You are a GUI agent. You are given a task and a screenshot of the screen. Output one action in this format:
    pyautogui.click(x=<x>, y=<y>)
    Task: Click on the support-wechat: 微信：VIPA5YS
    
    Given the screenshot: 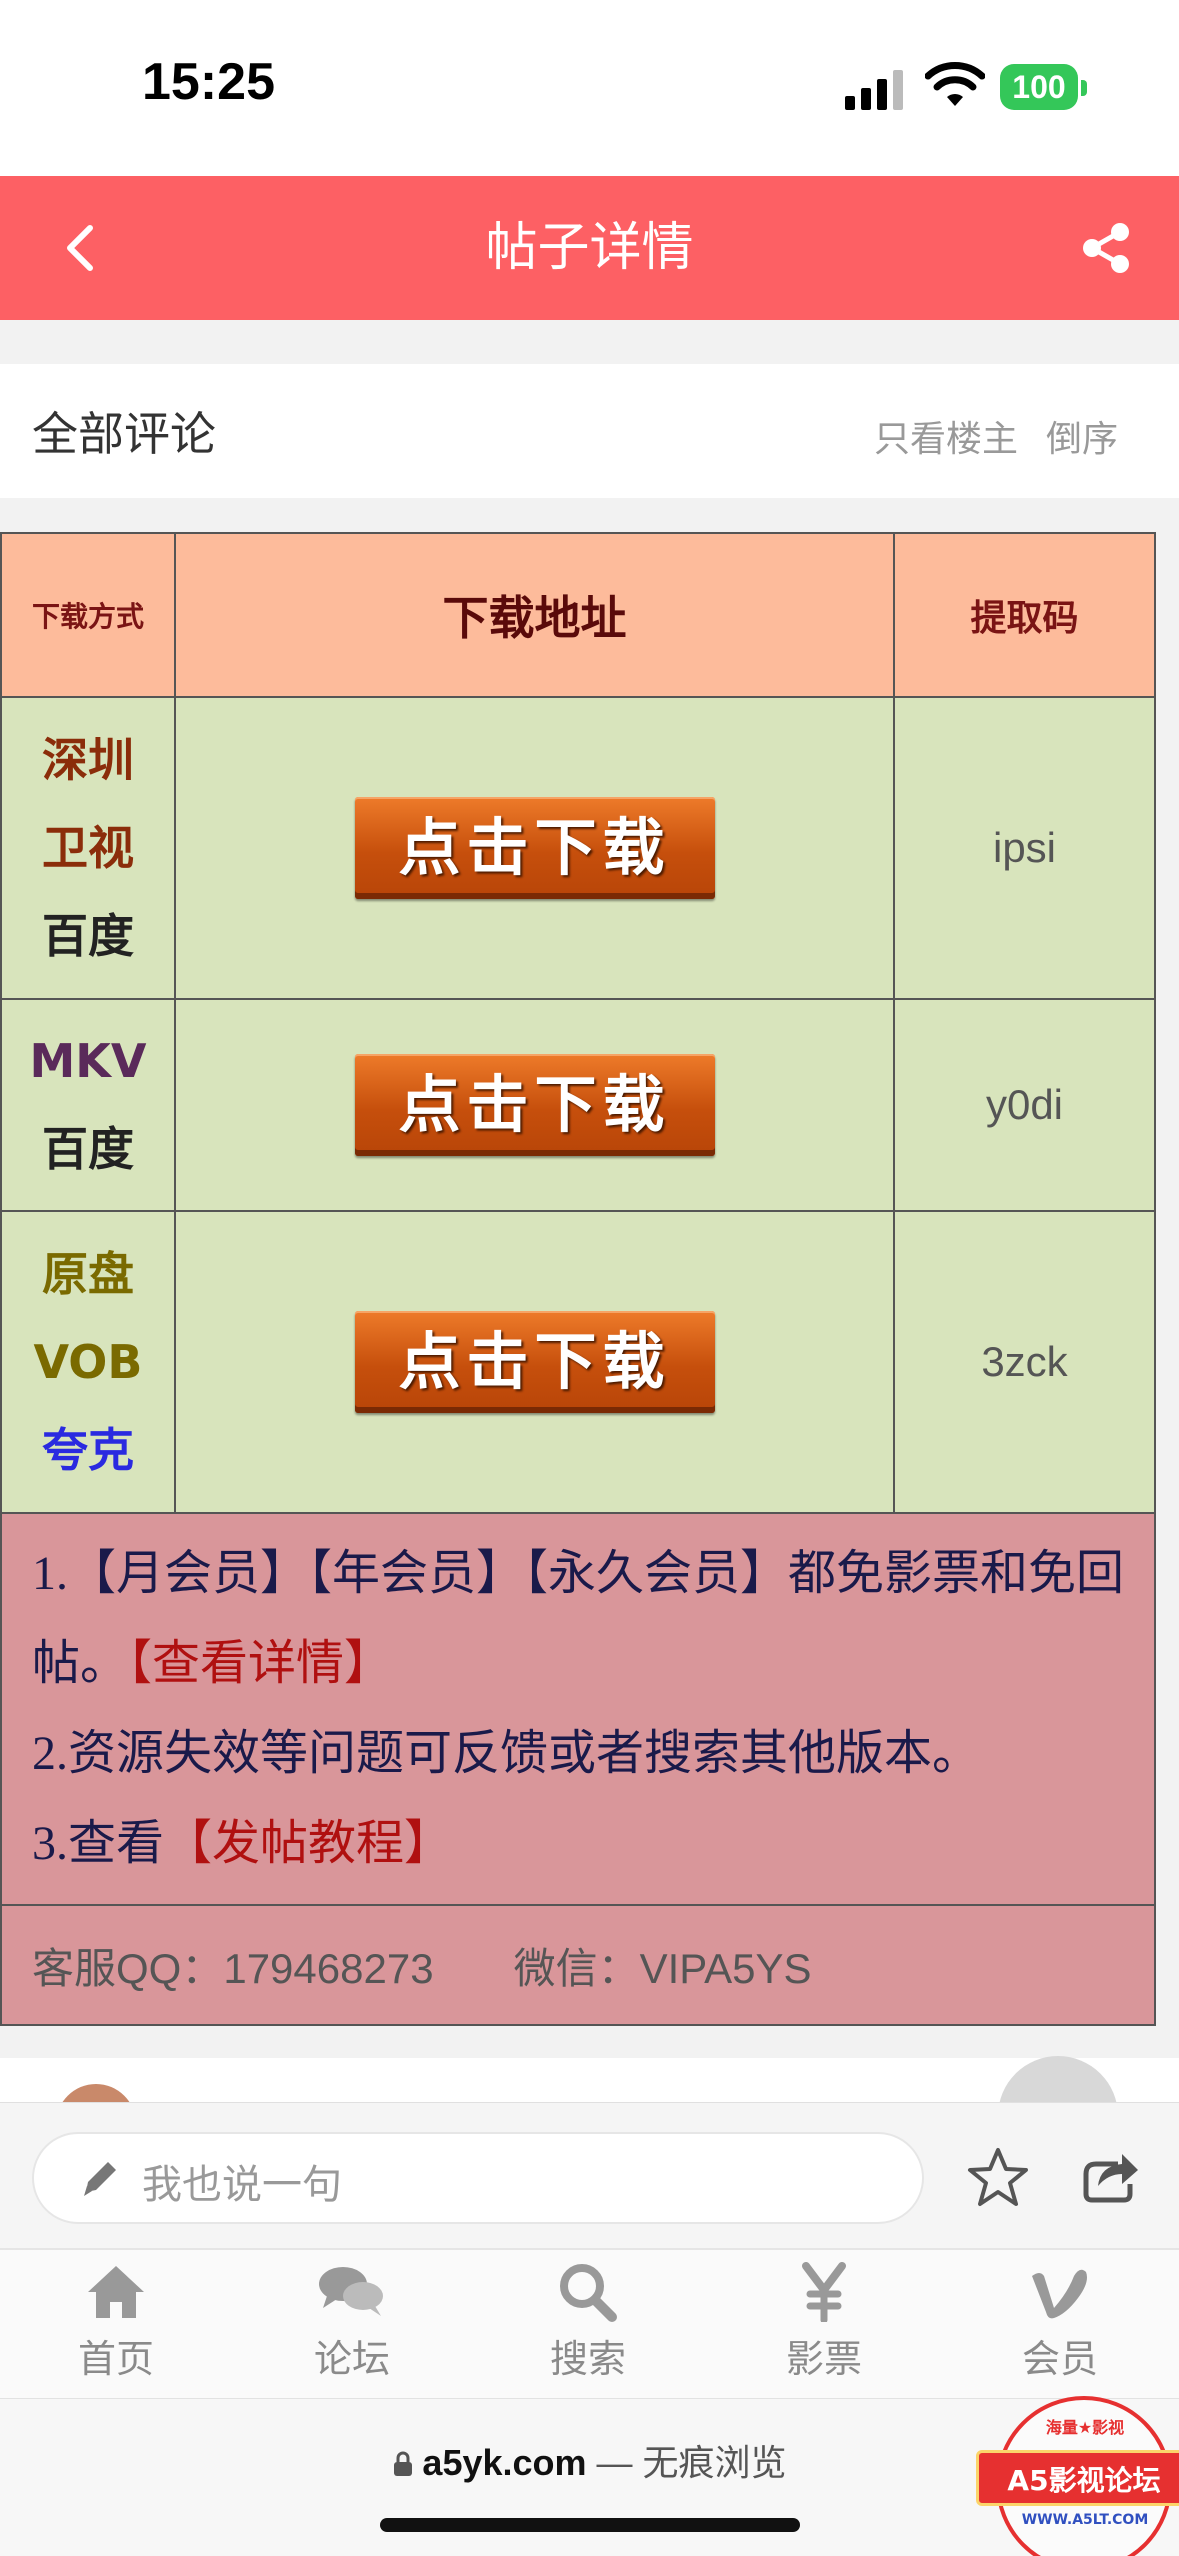 What is the action you would take?
    pyautogui.click(x=662, y=1968)
    